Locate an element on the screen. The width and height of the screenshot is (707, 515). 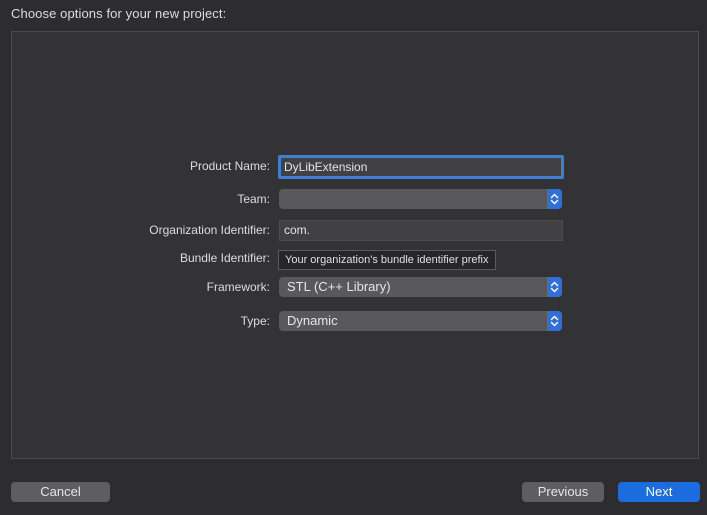
framework-label: Framework: is located at coordinates (238, 287).